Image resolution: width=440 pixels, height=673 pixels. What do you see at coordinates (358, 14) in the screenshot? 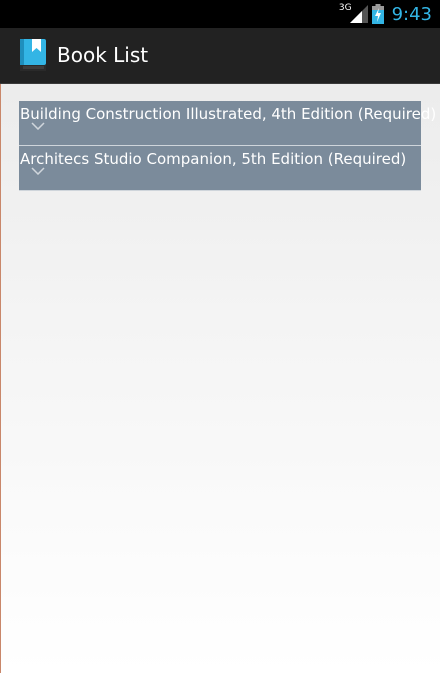
I see `signal-icon` at bounding box center [358, 14].